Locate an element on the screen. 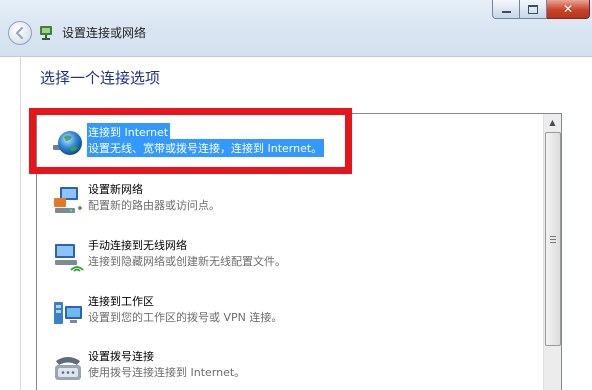 The width and height of the screenshot is (592, 390). window-controls: ✕ is located at coordinates (541, 9).